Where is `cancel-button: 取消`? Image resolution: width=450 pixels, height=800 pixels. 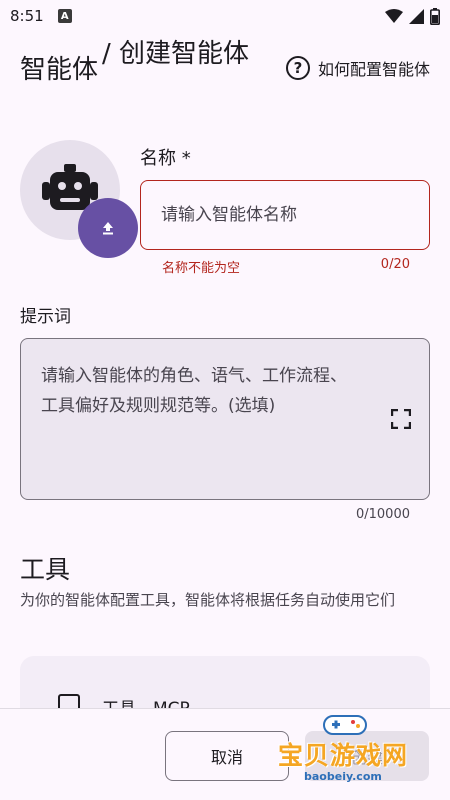
cancel-button: 取消 is located at coordinates (227, 756).